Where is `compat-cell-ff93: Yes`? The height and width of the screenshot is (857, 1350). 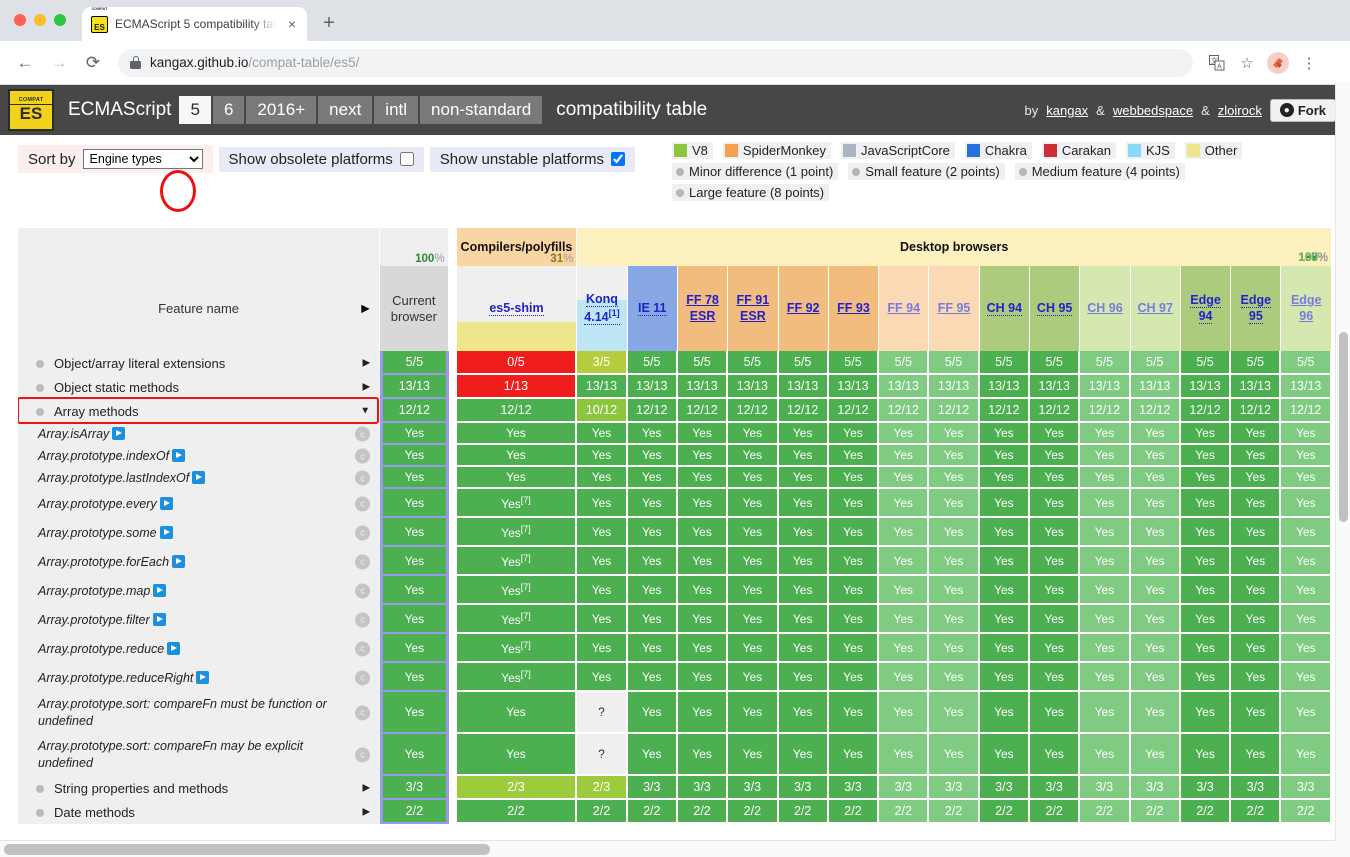
compat-cell-ff93: Yes is located at coordinates (854, 503).